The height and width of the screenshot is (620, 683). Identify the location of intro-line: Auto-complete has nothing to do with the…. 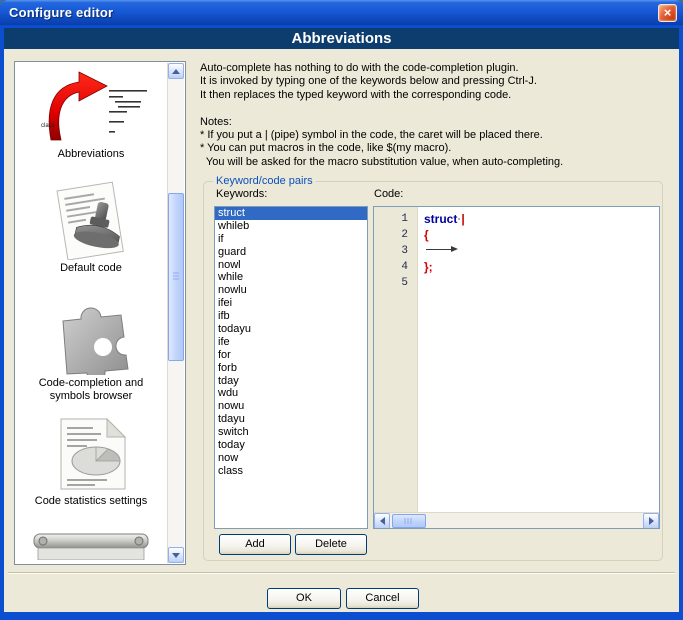
(359, 68).